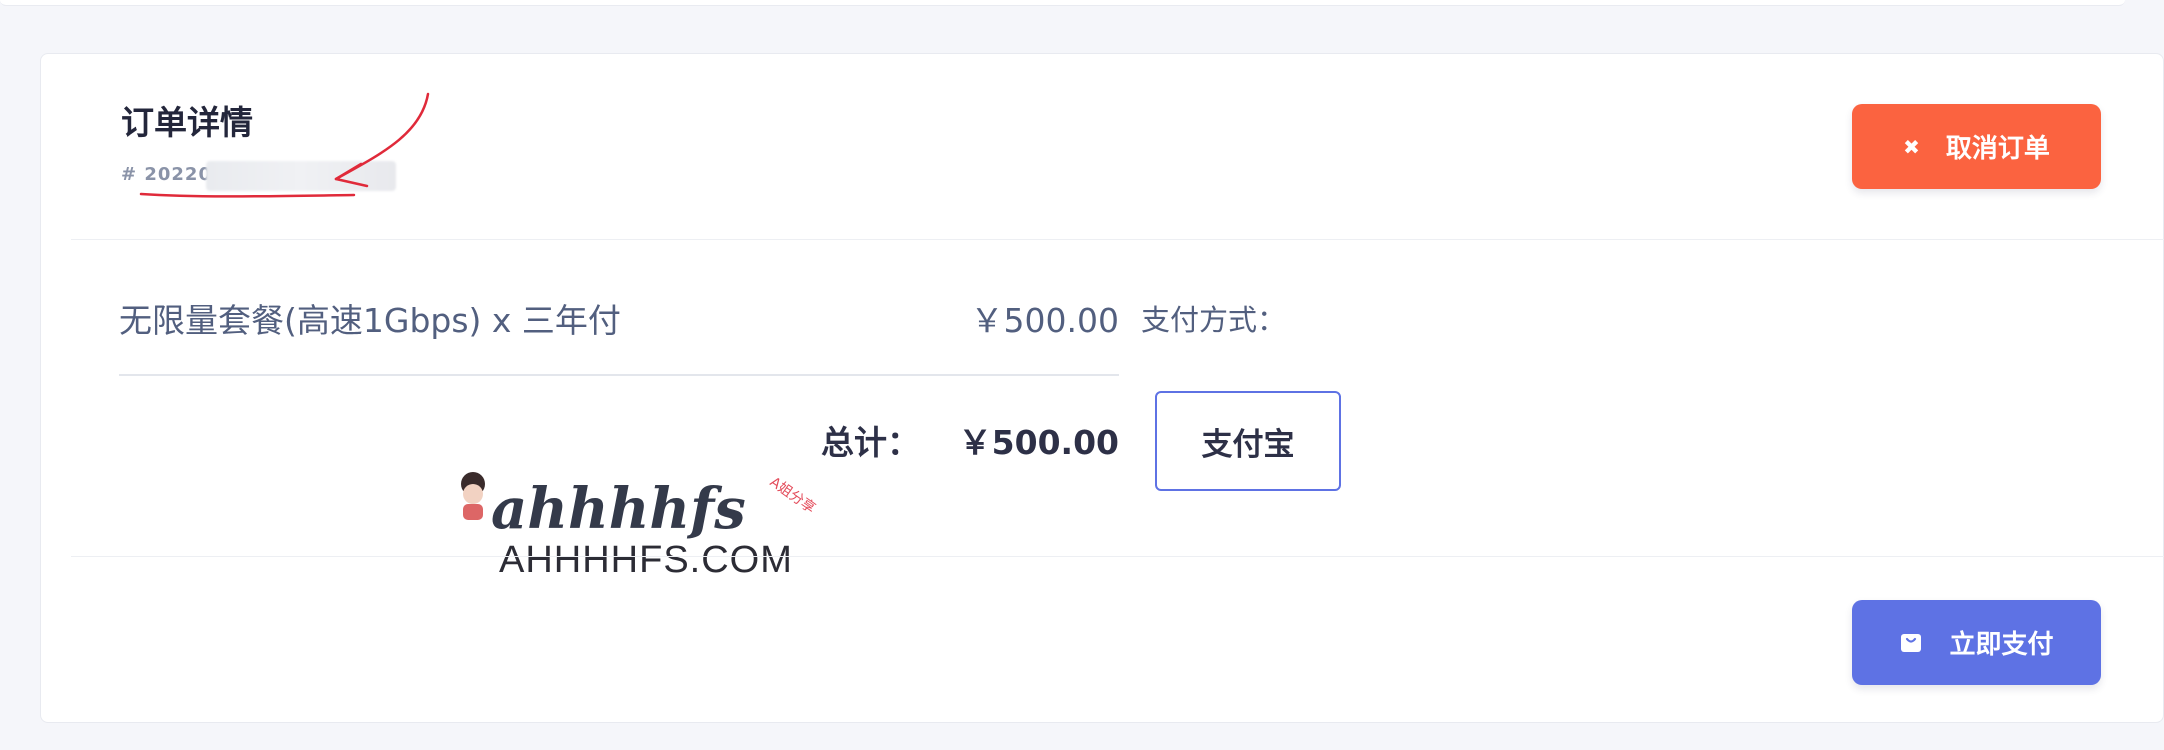  Describe the element at coordinates (1214, 320) in the screenshot. I see `payment-method-label: 支付方式：` at that location.